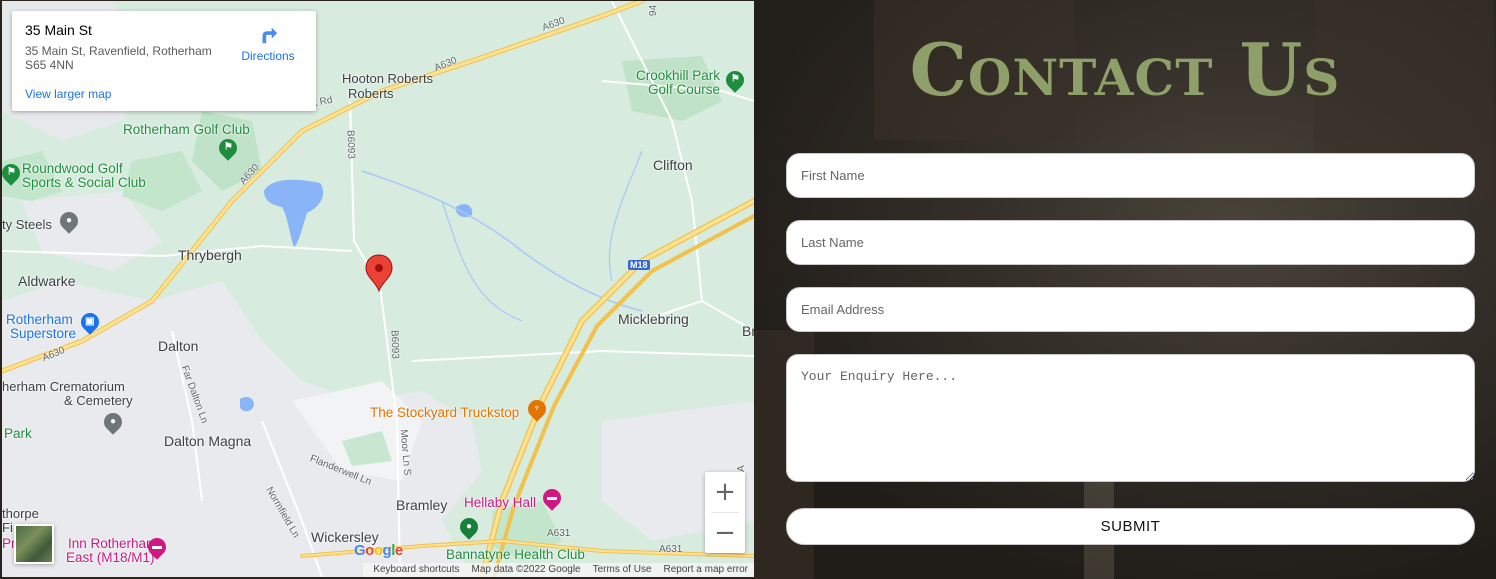  Describe the element at coordinates (515, 554) in the screenshot. I see `place-label: Bannatyne Health Club` at that location.